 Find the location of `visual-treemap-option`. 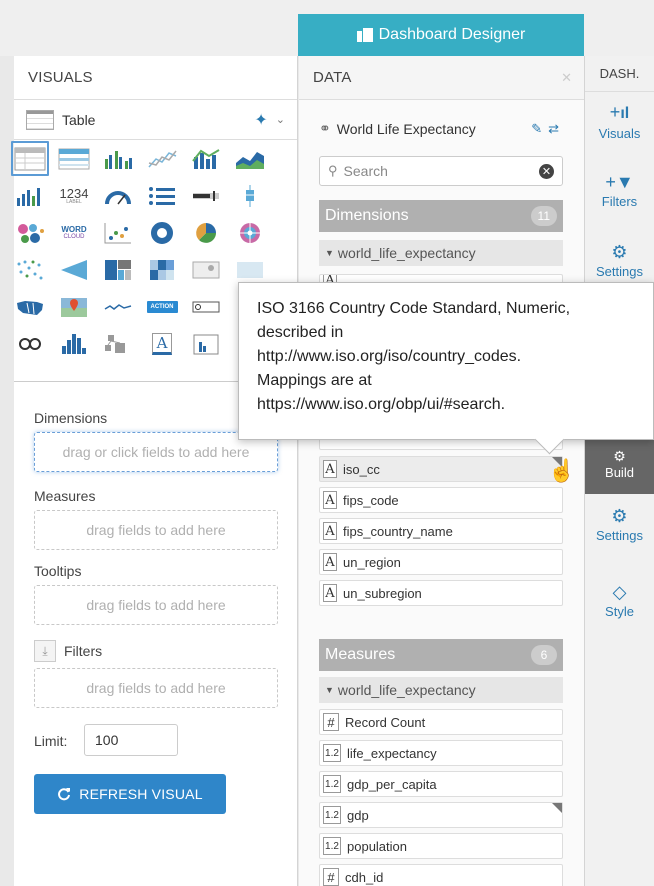

visual-treemap-option is located at coordinates (118, 269).